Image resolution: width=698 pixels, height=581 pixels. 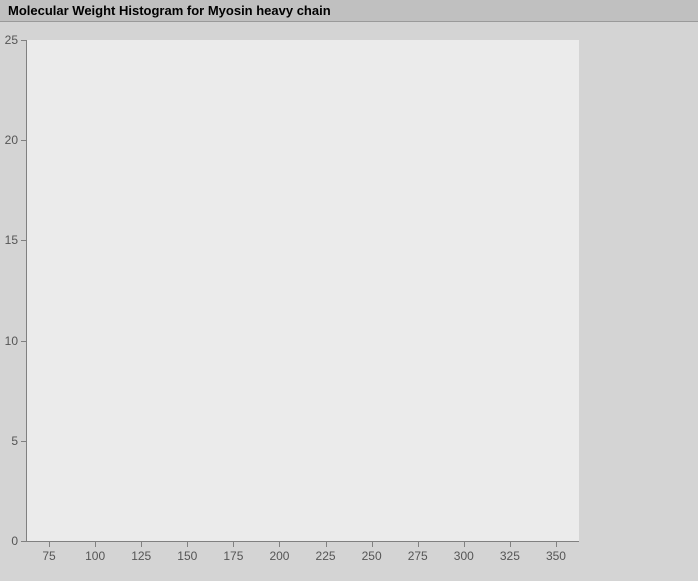 What do you see at coordinates (463, 556) in the screenshot?
I see `x-axis-label: 300` at bounding box center [463, 556].